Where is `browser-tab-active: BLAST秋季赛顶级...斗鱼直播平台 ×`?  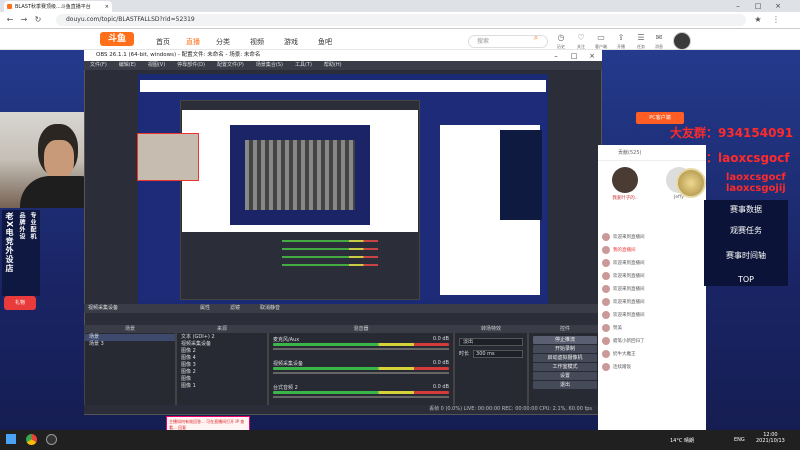
browser-tab-active: BLAST秋季赛顶级...斗鱼直播平台 × is located at coordinates (58, 6).